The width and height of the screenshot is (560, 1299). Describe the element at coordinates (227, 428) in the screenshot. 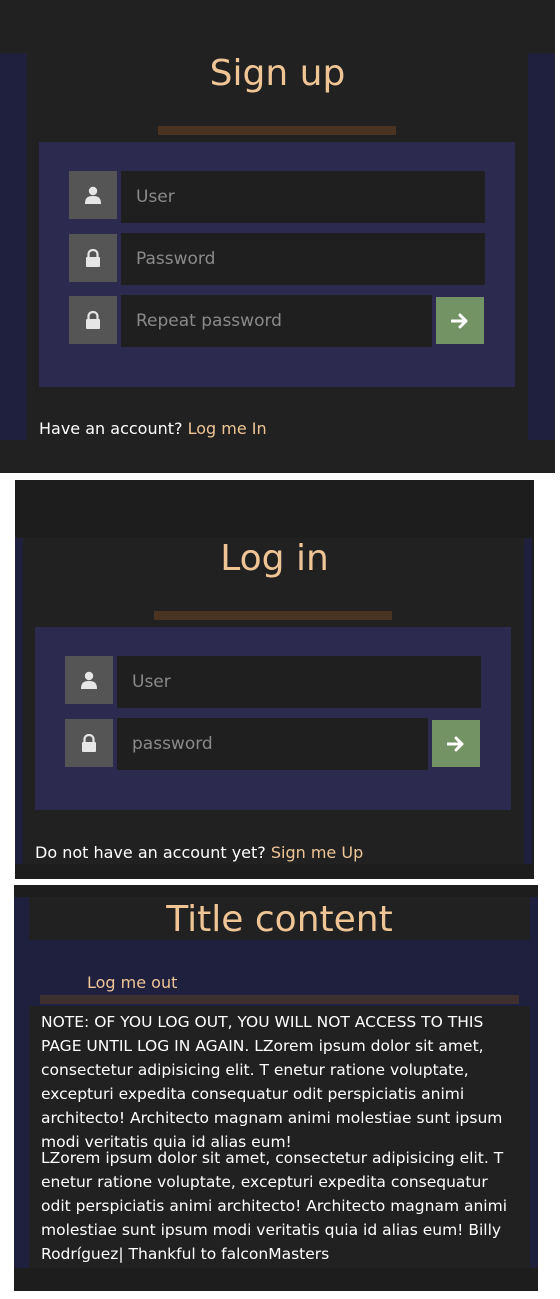

I see `login-link: Log me In` at that location.